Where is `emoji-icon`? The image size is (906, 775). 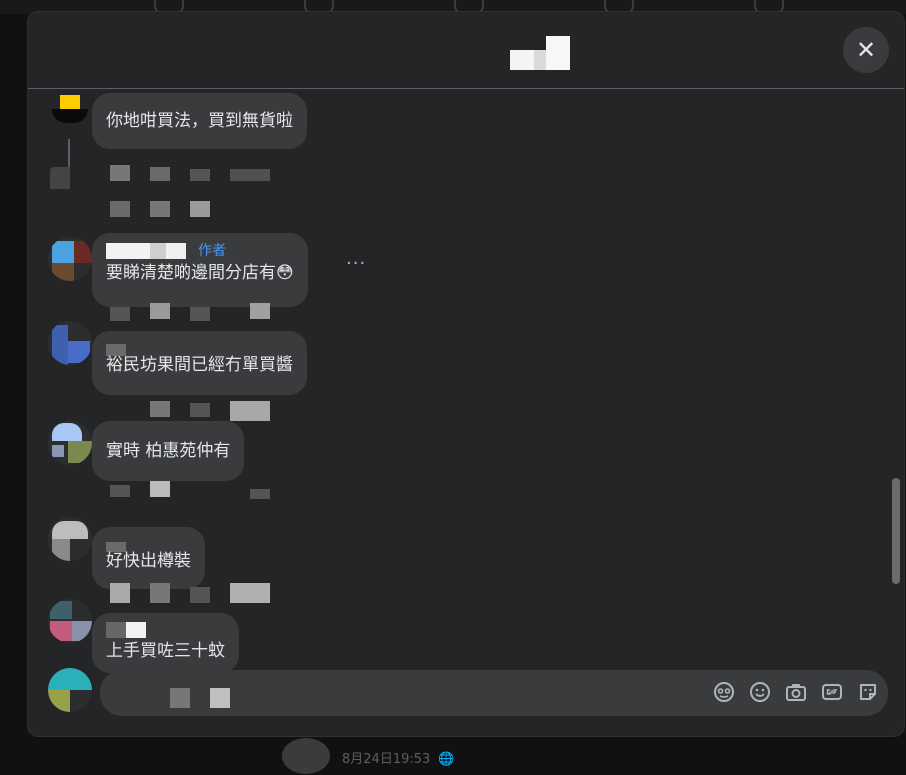 emoji-icon is located at coordinates (760, 692).